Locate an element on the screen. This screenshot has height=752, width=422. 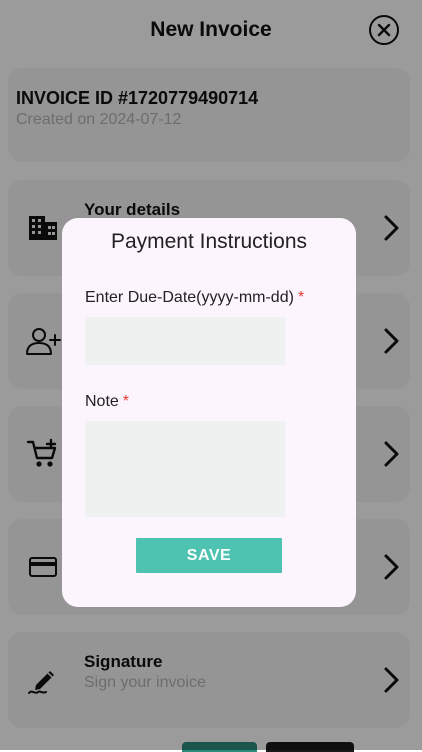
note-textarea is located at coordinates (185, 469).